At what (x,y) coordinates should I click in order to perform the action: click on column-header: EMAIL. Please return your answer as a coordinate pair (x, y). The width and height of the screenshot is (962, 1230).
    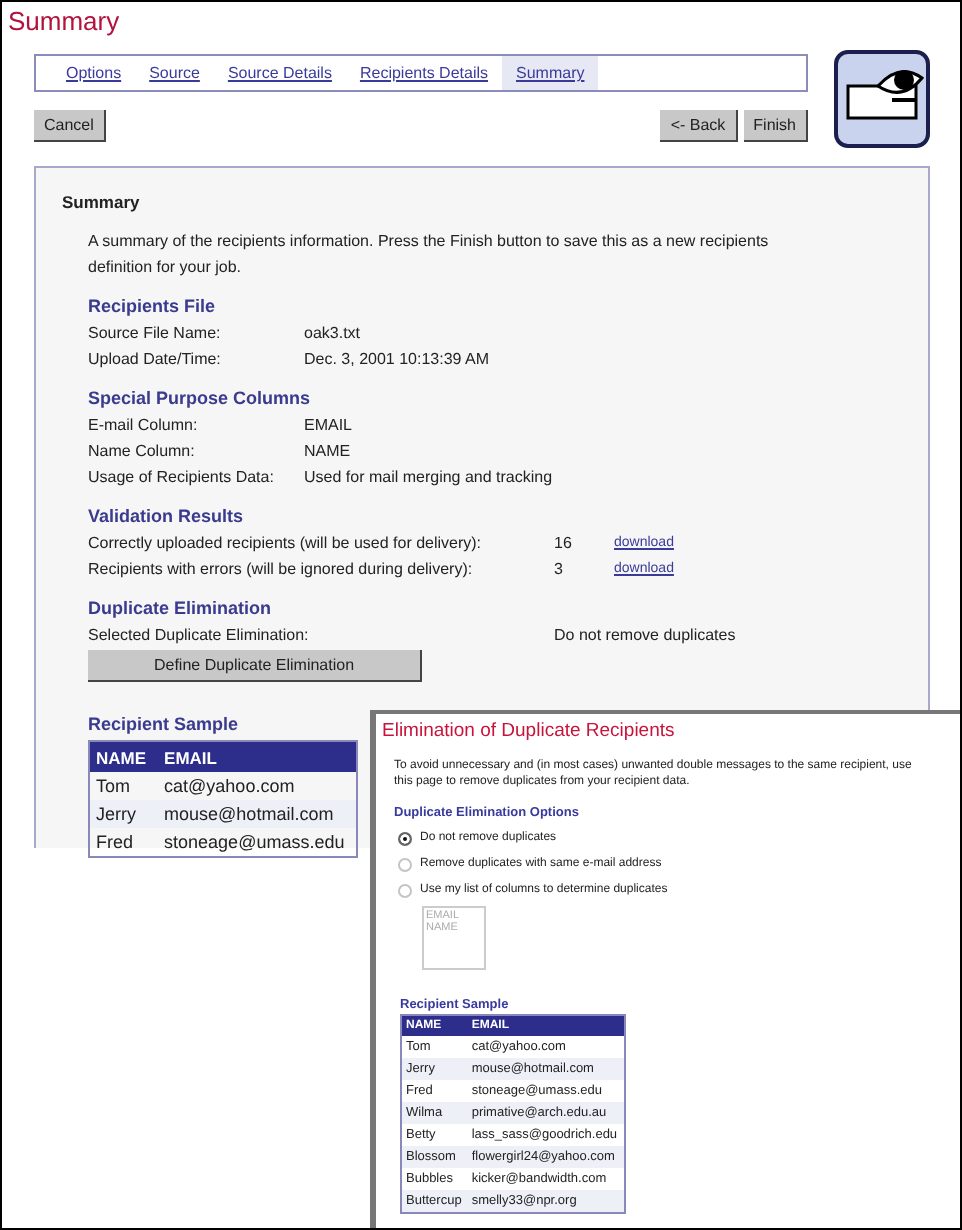
    Looking at the image, I should click on (258, 756).